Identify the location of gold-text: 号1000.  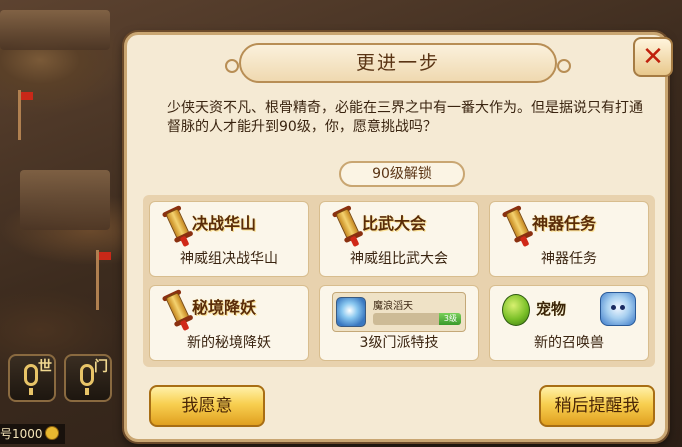
(21, 434).